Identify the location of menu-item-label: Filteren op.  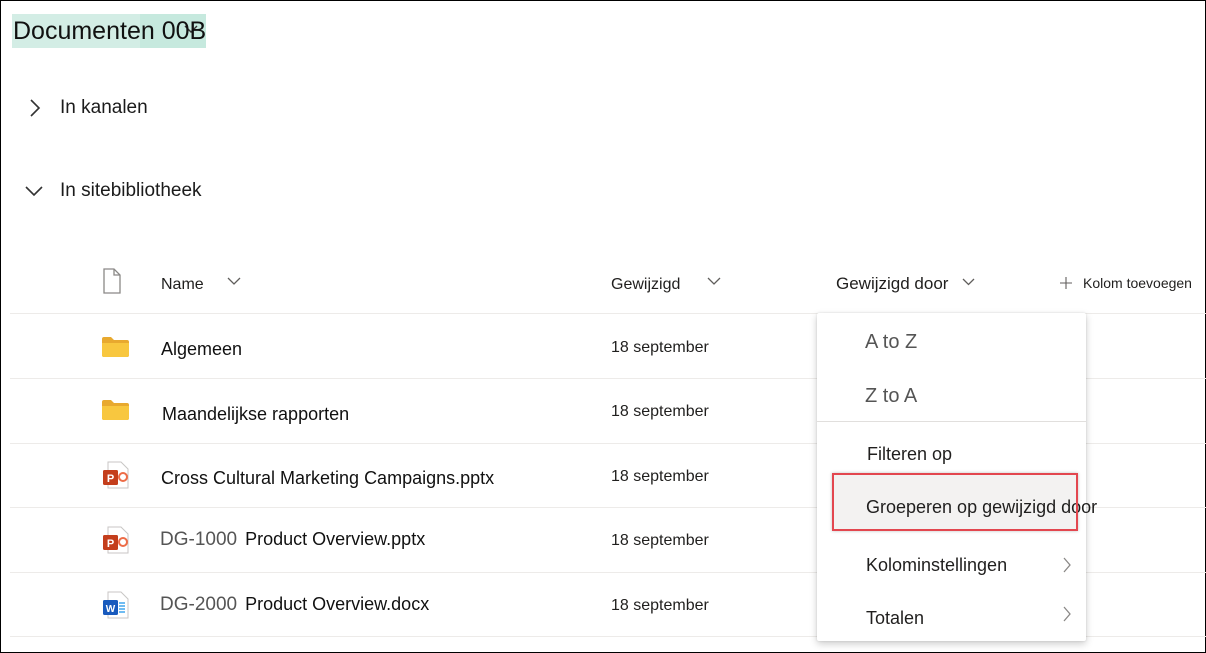
(910, 454).